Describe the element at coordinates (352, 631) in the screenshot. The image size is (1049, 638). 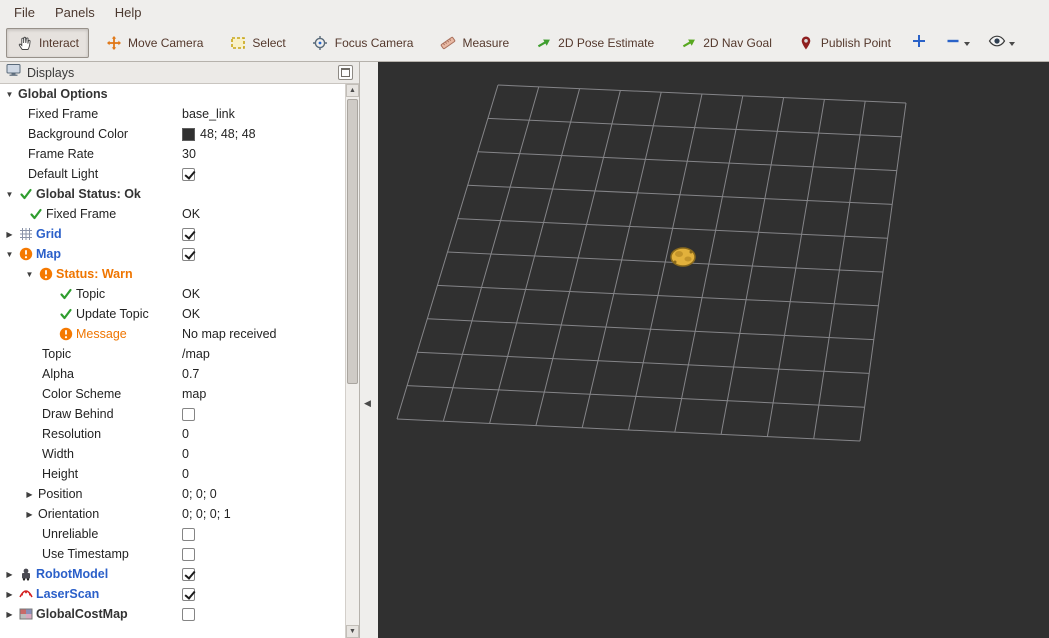
I see `scroll-down-arrow-icon: ▼` at that location.